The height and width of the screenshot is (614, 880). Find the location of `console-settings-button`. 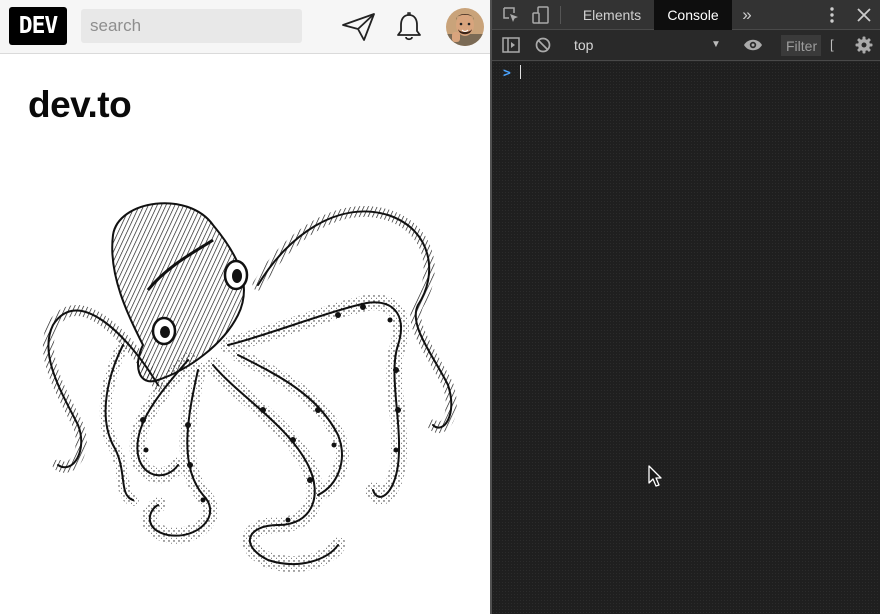

console-settings-button is located at coordinates (864, 45).